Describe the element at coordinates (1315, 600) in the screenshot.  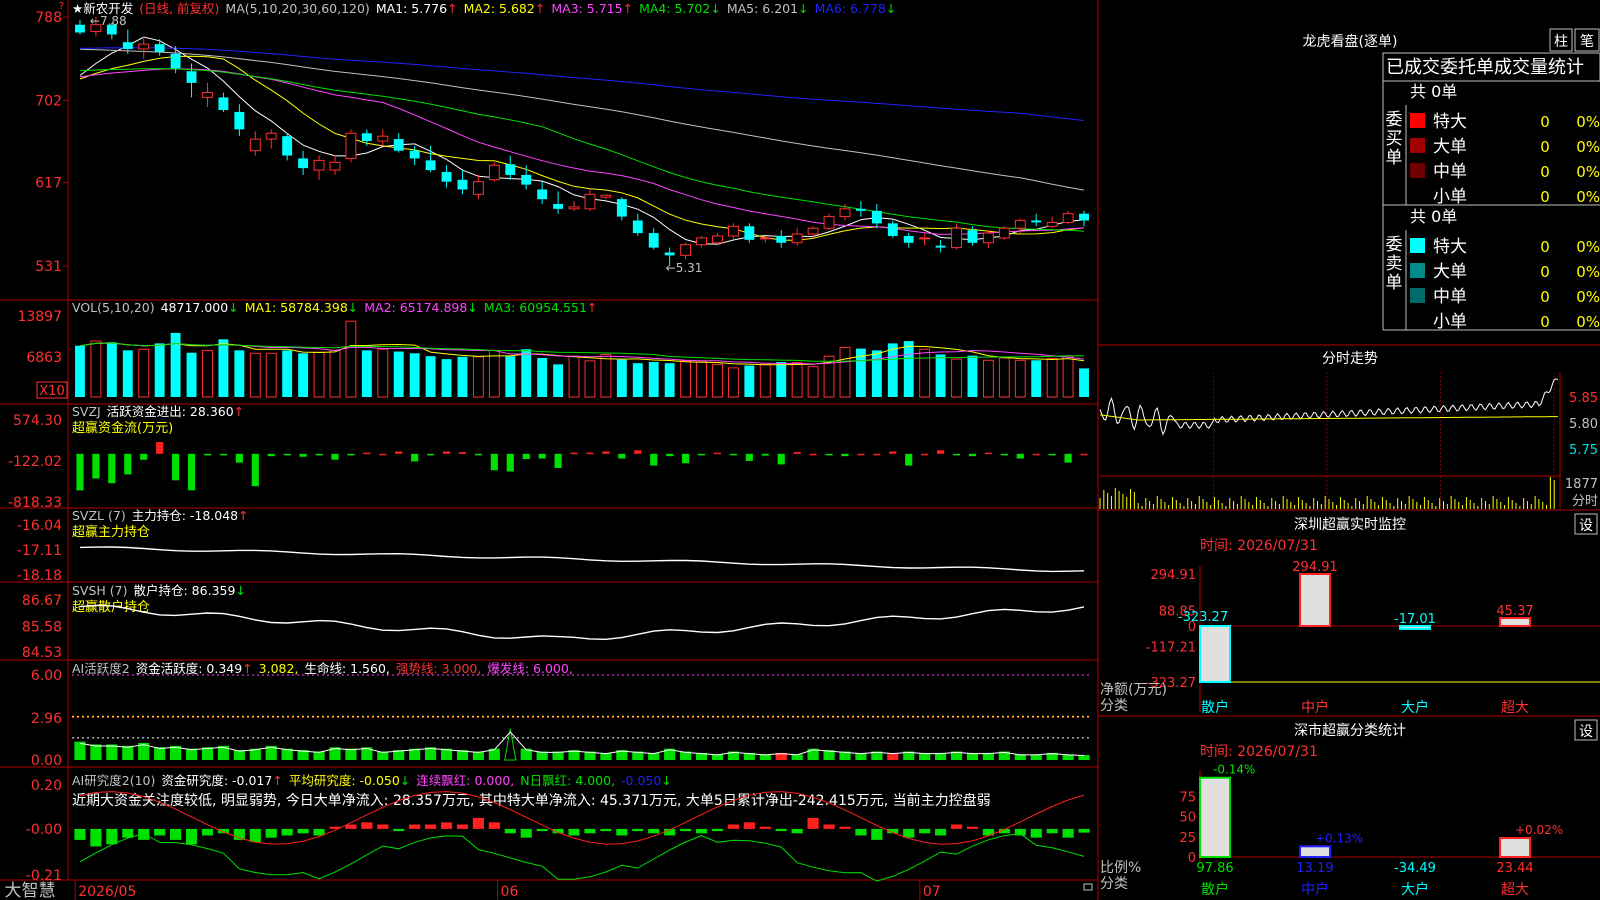
I see `sz-monitor-bar` at that location.